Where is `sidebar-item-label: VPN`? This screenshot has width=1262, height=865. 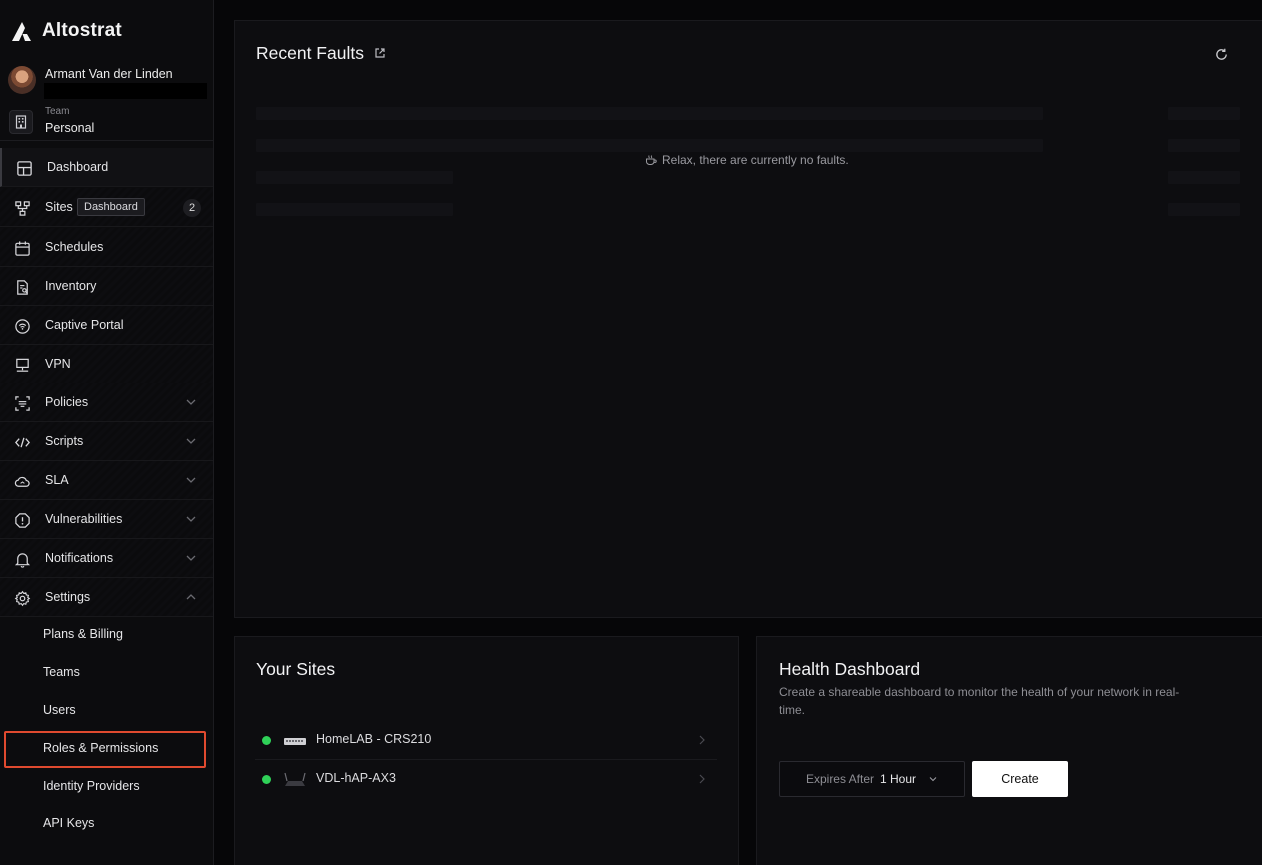 sidebar-item-label: VPN is located at coordinates (58, 364).